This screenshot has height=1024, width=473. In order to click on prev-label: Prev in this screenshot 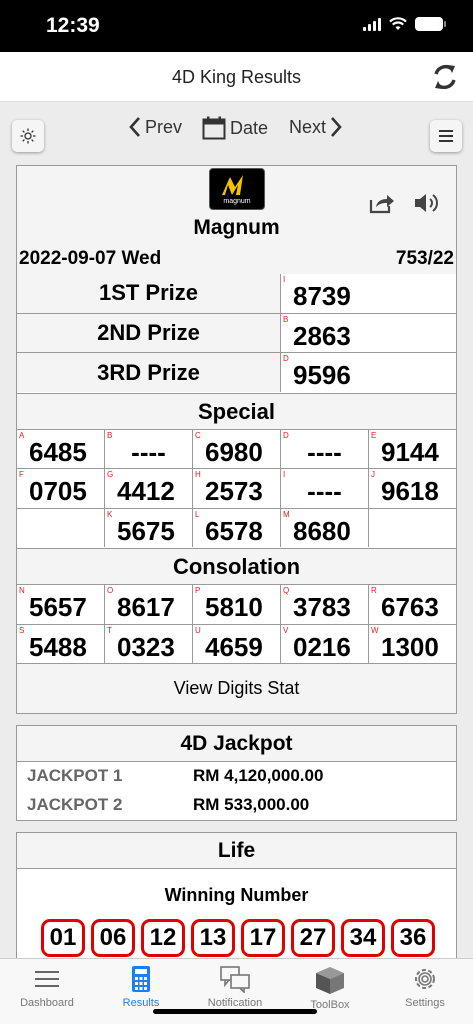, I will do `click(164, 126)`.